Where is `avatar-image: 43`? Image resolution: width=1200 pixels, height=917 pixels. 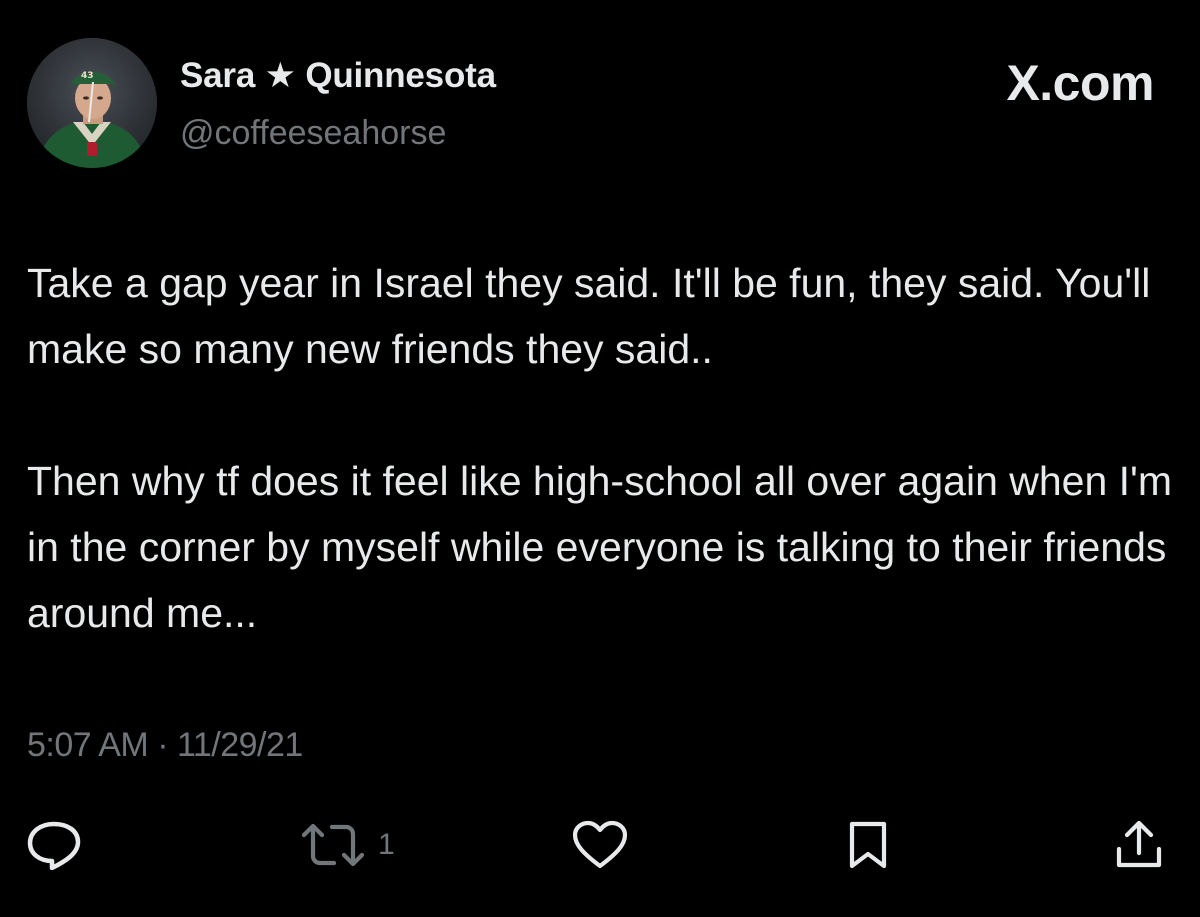 avatar-image: 43 is located at coordinates (92, 103).